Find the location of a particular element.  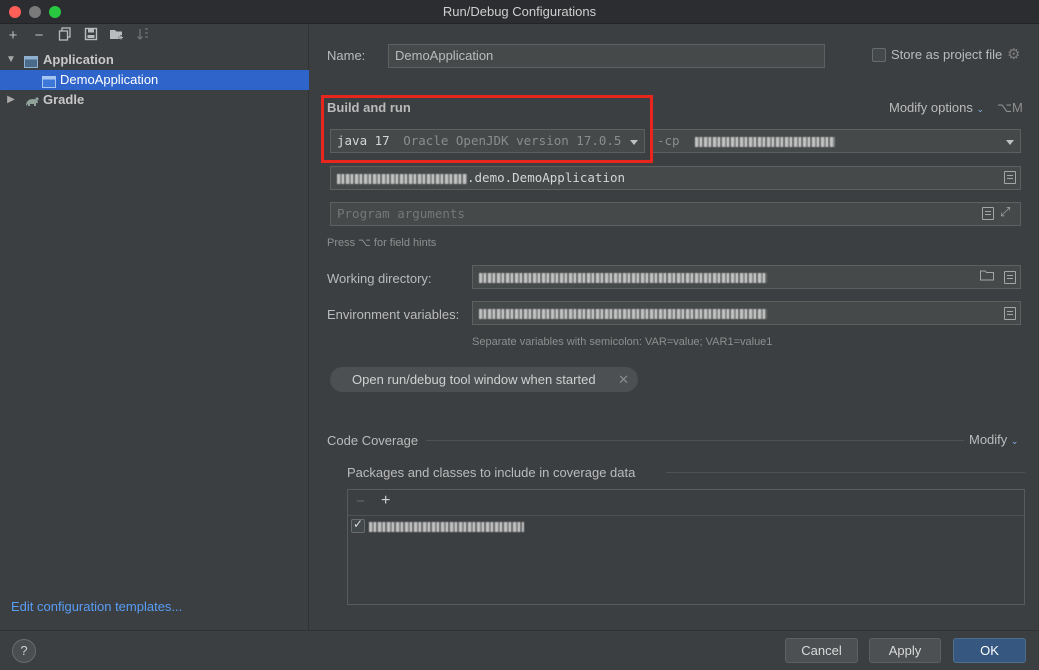

modify-options-label: Modify options is located at coordinates (931, 107).